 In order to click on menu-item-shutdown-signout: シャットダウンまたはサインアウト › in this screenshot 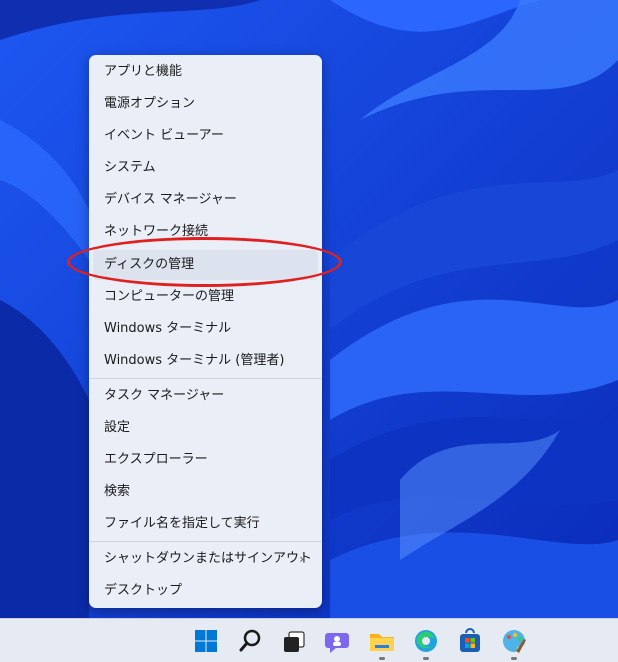, I will do `click(205, 559)`.